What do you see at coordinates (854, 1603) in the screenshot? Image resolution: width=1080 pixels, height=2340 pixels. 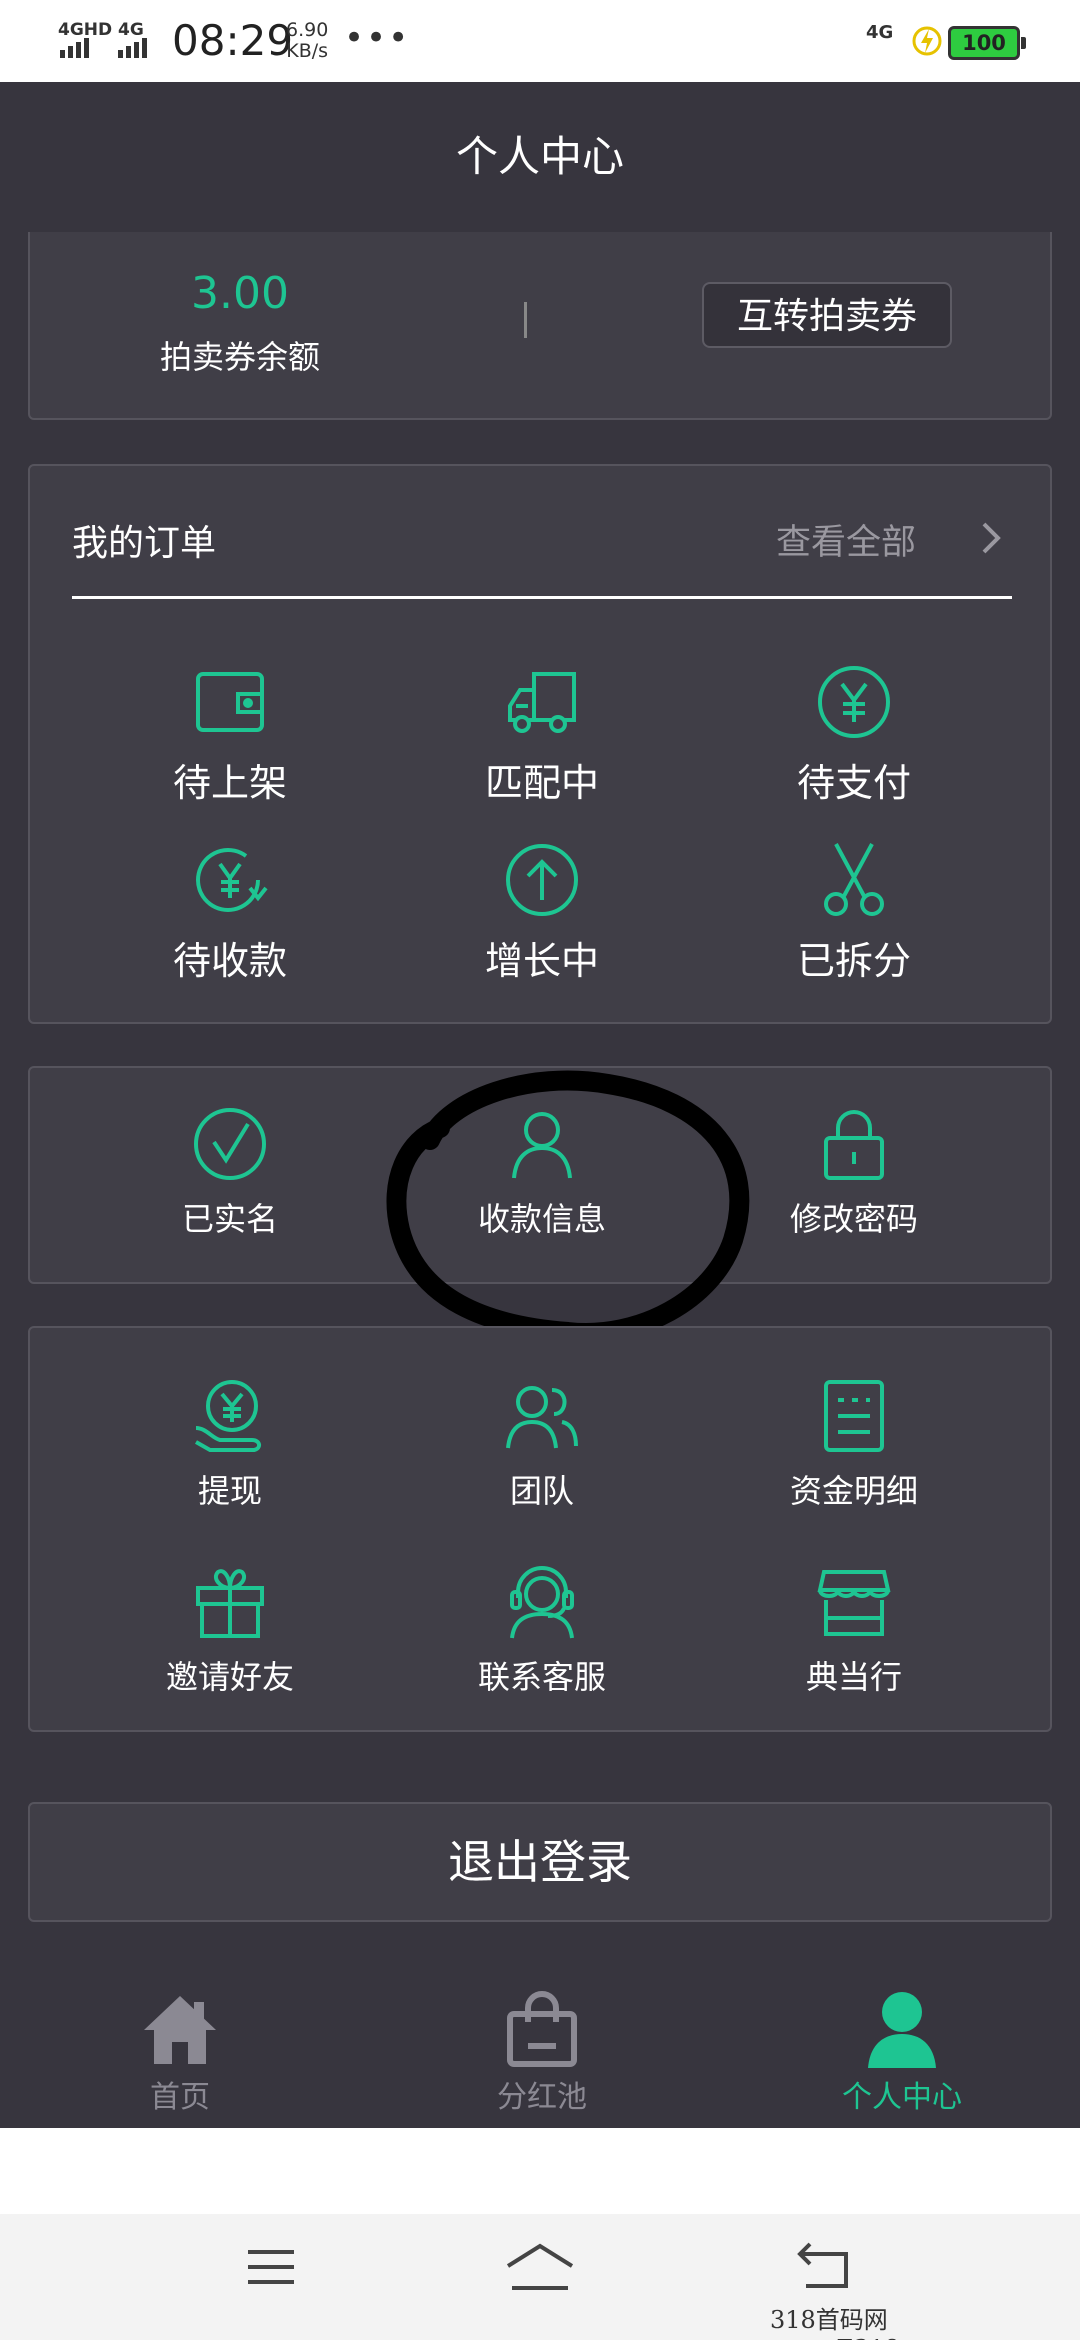 I see `store-icon` at bounding box center [854, 1603].